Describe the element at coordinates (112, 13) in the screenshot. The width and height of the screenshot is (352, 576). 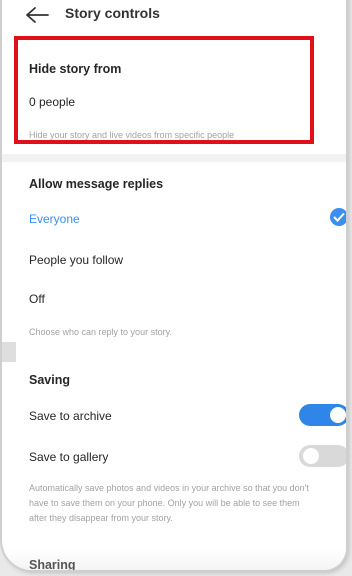
I see `page-title: Story controls` at that location.